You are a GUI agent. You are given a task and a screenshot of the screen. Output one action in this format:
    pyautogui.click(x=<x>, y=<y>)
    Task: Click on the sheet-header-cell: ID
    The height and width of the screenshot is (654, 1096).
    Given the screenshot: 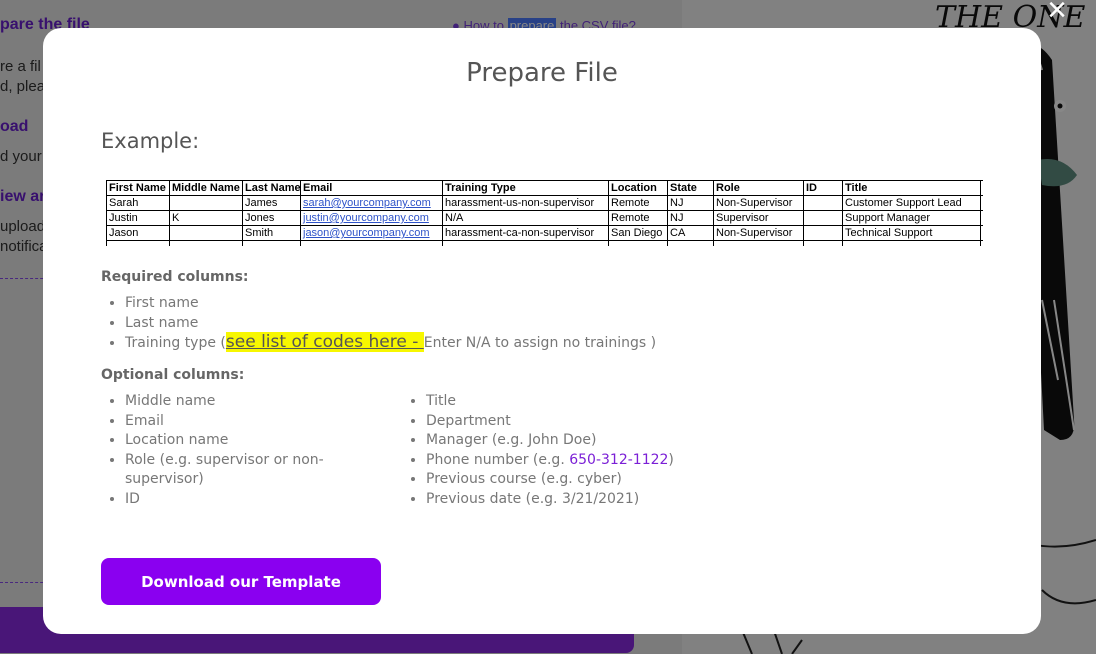 What is the action you would take?
    pyautogui.click(x=823, y=188)
    